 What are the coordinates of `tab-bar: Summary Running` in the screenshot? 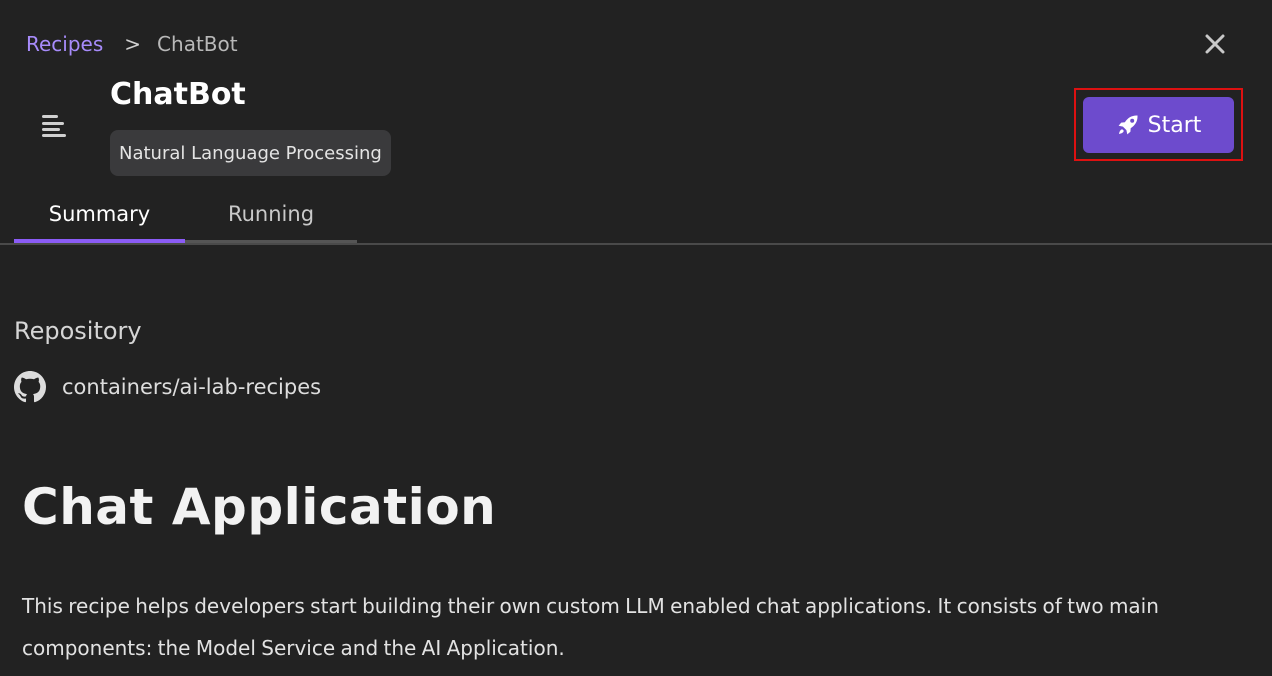 It's located at (185, 215).